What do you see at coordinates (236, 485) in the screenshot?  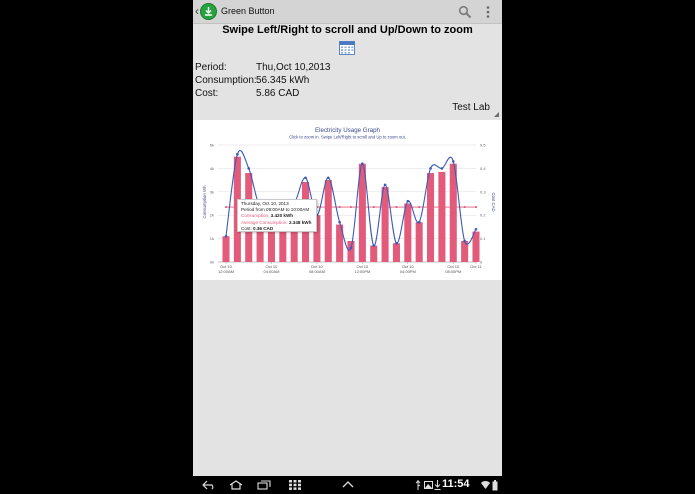 I see `home-icon` at bounding box center [236, 485].